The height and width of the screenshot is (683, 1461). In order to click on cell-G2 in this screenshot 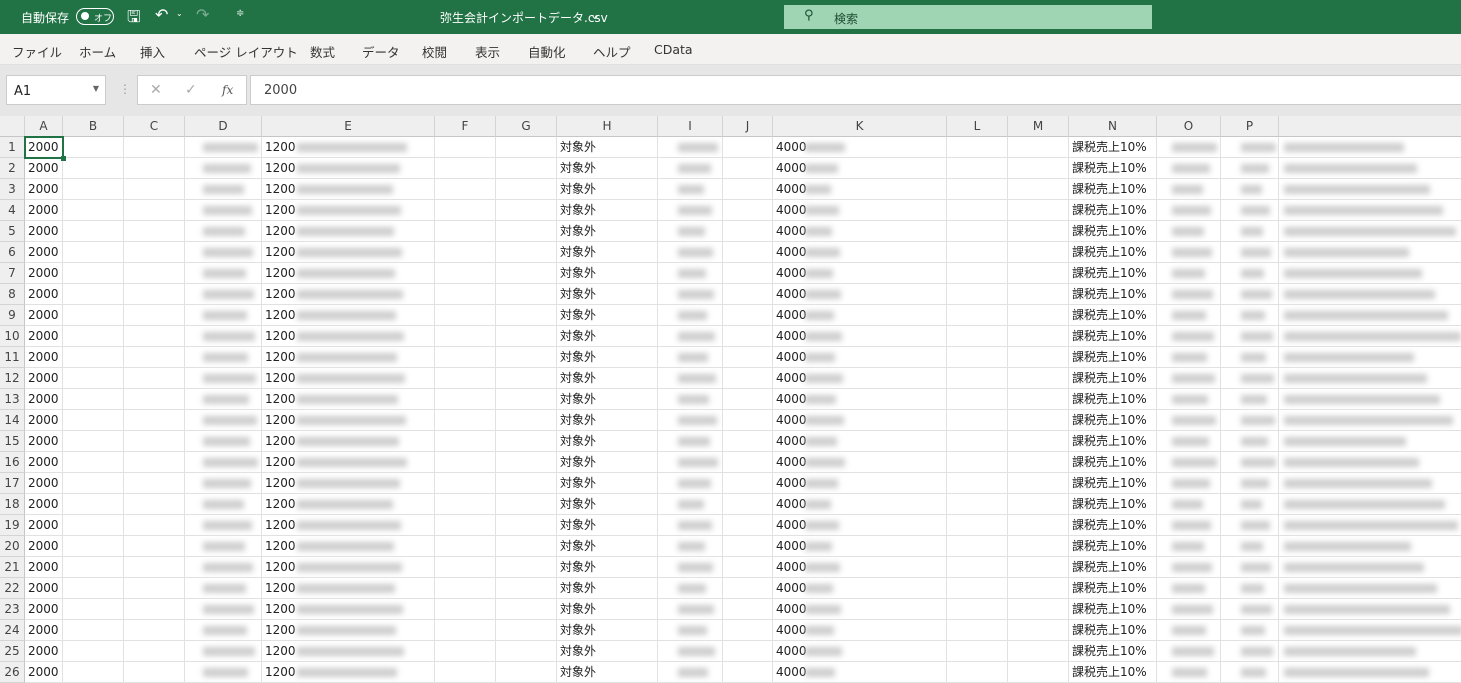, I will do `click(526, 168)`.